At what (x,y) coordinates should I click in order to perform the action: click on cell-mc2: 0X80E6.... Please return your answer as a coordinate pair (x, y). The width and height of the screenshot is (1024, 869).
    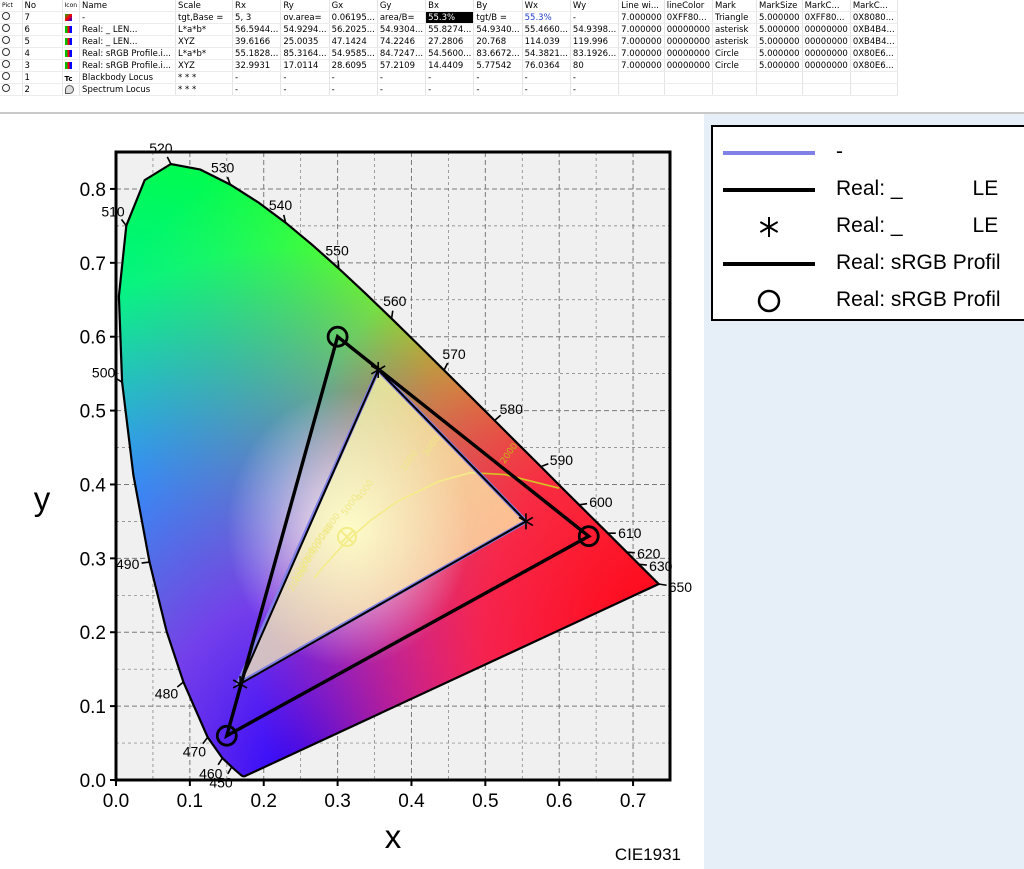
    Looking at the image, I should click on (874, 65).